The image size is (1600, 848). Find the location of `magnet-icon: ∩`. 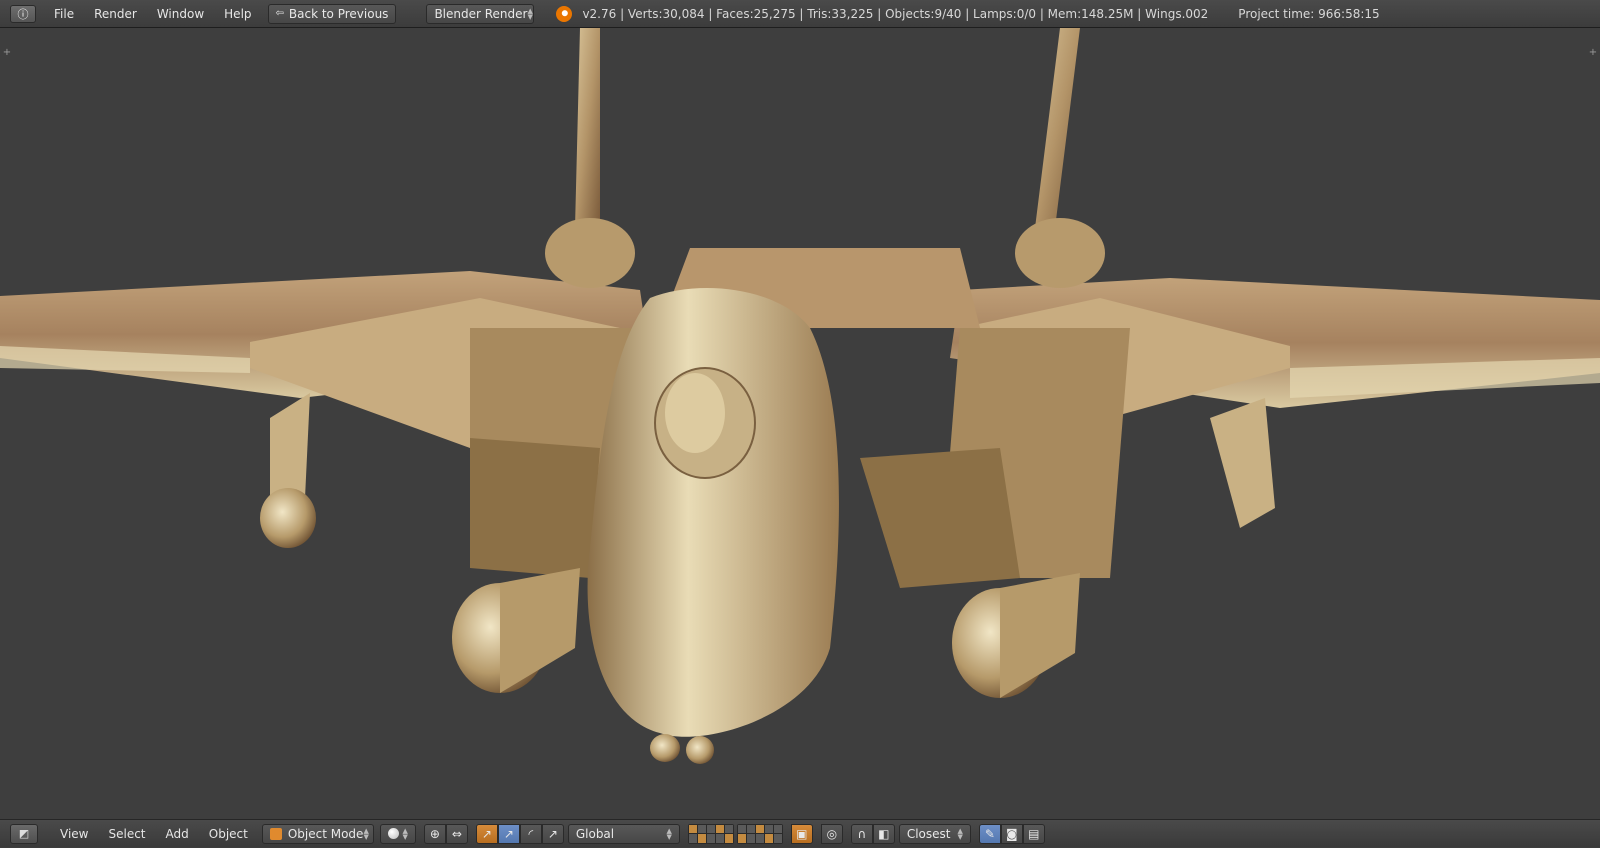

magnet-icon: ∩ is located at coordinates (862, 833).